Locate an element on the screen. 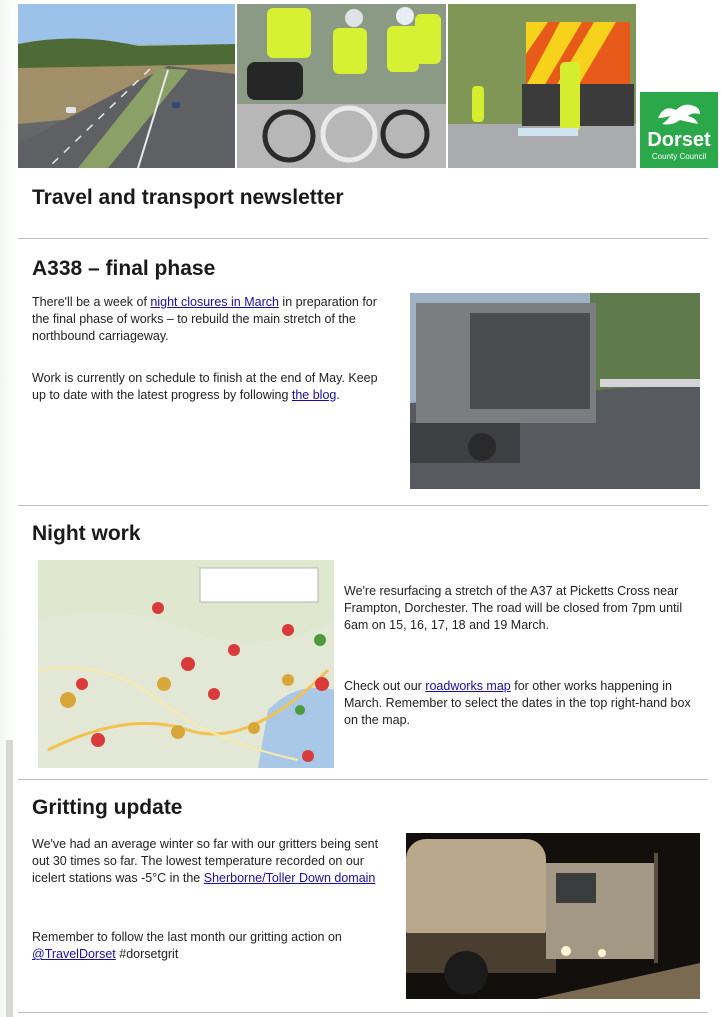 The width and height of the screenshot is (721, 1017). banner-photo-gritter is located at coordinates (542, 86).